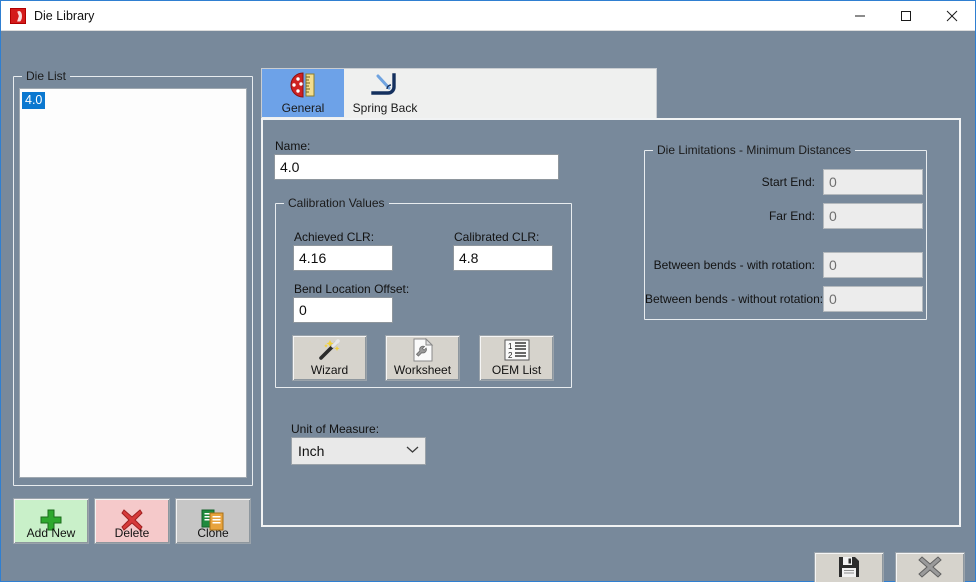  What do you see at coordinates (335, 429) in the screenshot?
I see `unit-of-measure-label: Unit of Measure:` at bounding box center [335, 429].